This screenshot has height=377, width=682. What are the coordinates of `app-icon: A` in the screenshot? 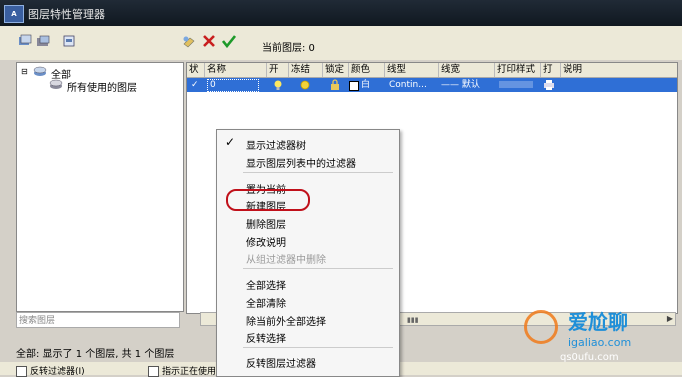 It's located at (14, 14).